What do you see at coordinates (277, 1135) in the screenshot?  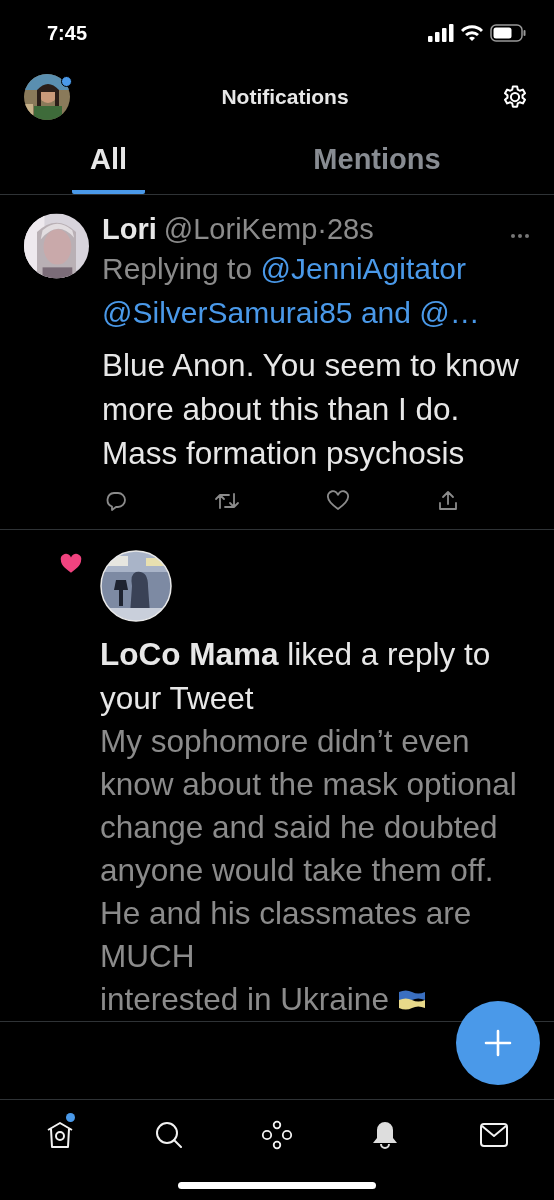 I see `circles-icon` at bounding box center [277, 1135].